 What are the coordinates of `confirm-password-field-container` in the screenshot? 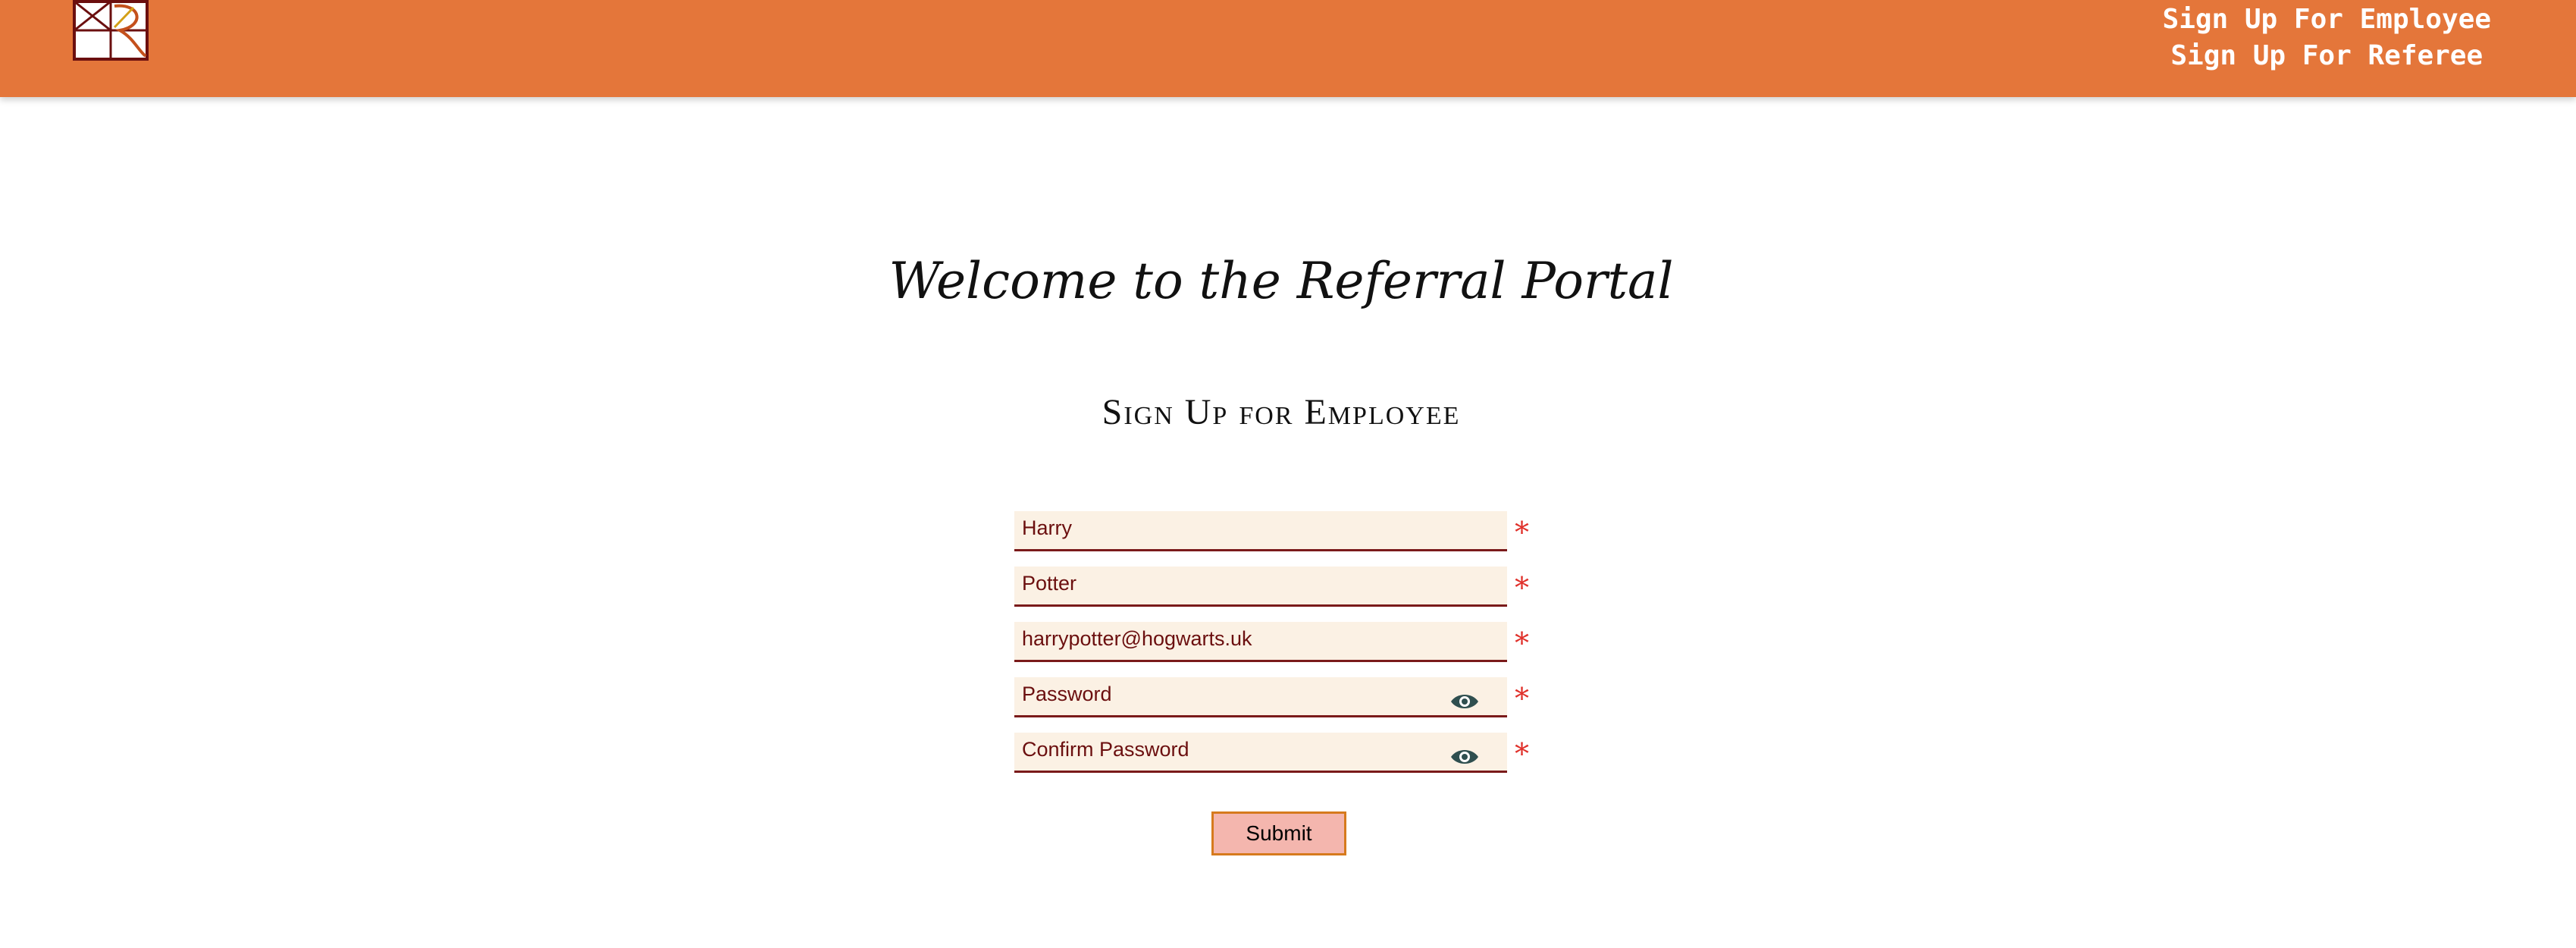 It's located at (1260, 753).